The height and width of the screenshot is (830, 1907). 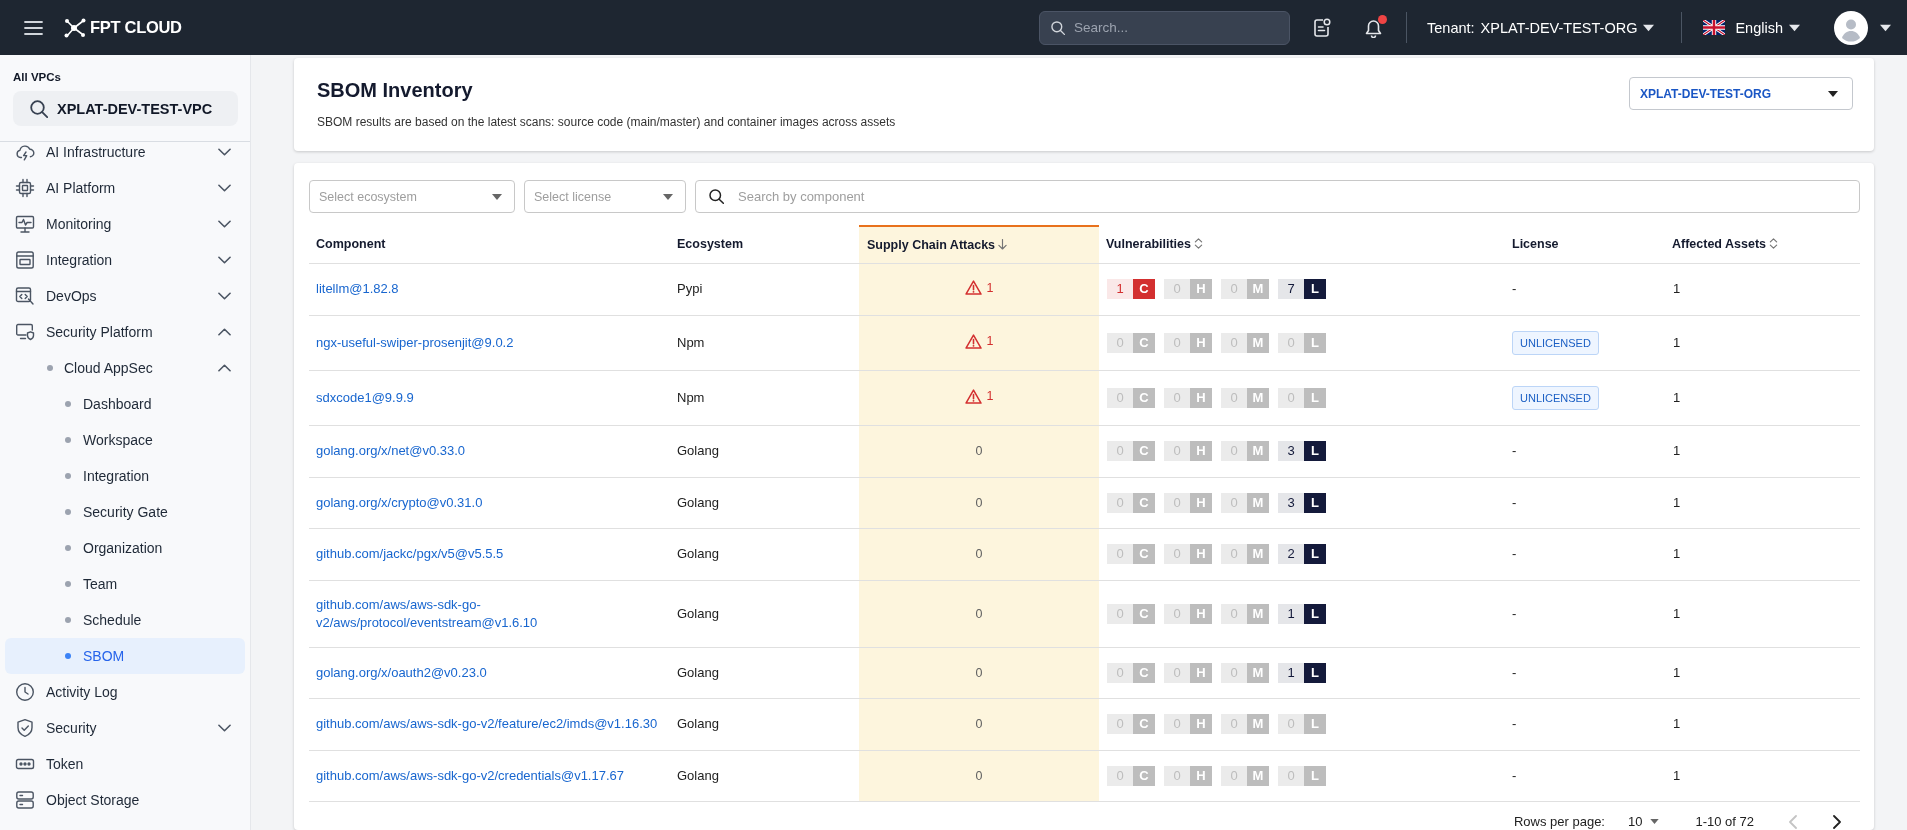 I want to click on search-icon, so click(x=716, y=196).